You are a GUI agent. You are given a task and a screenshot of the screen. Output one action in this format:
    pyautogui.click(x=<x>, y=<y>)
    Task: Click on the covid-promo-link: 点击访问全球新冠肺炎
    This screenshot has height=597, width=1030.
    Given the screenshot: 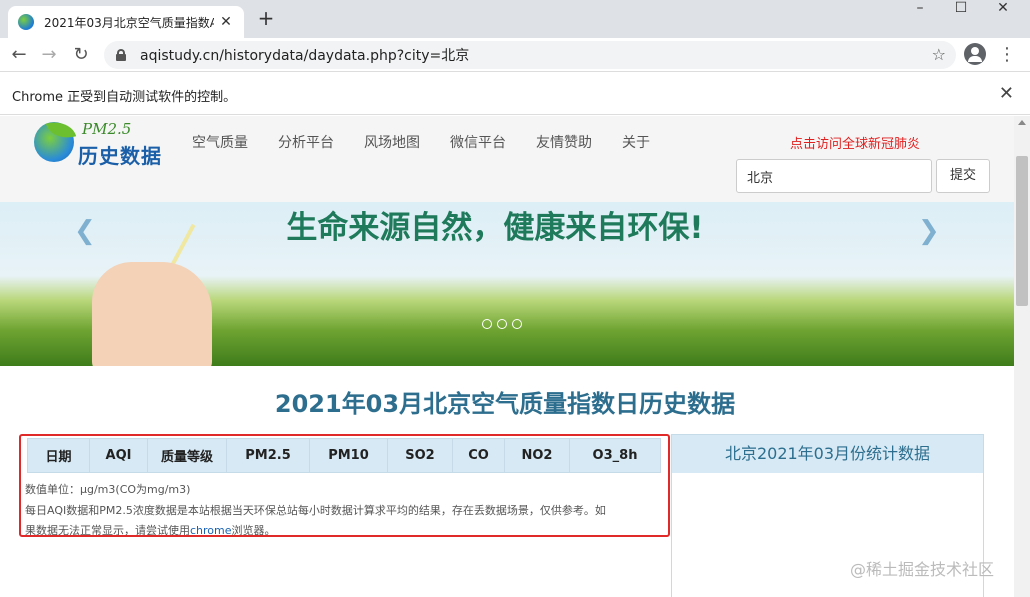 What is the action you would take?
    pyautogui.click(x=855, y=142)
    